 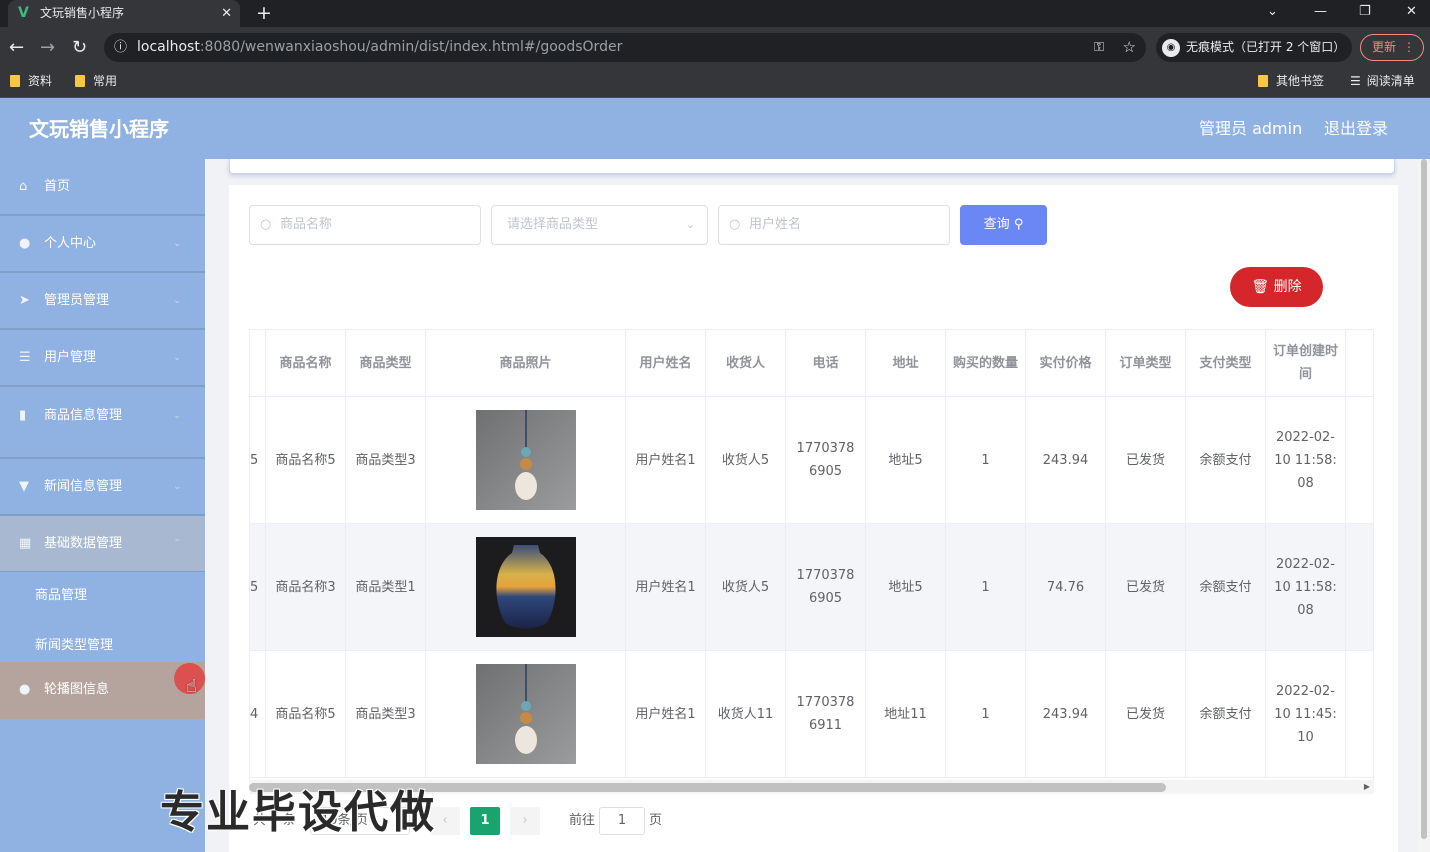 I want to click on query-button: 查询 ⚲, so click(x=1003, y=225).